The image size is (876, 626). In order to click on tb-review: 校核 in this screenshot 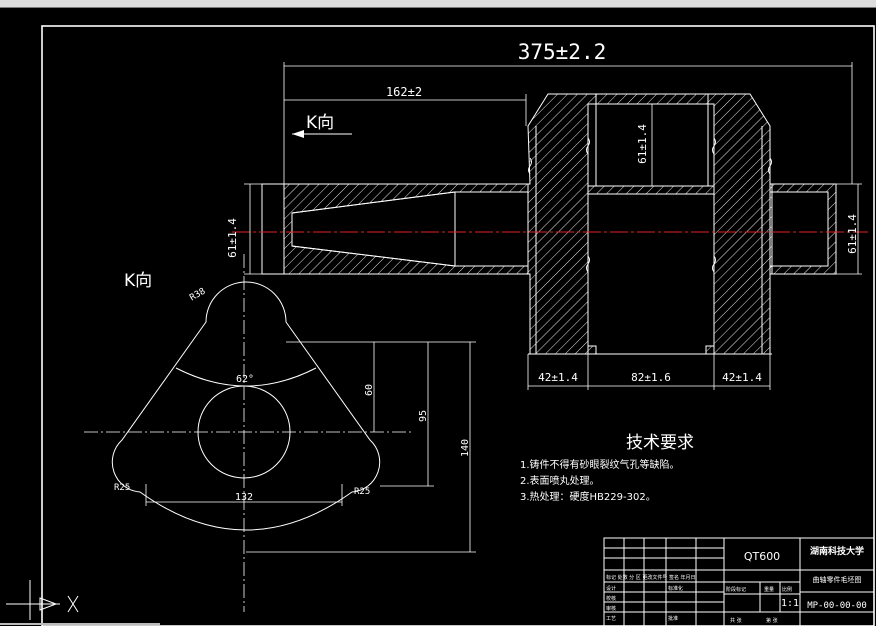, I will do `click(611, 598)`.